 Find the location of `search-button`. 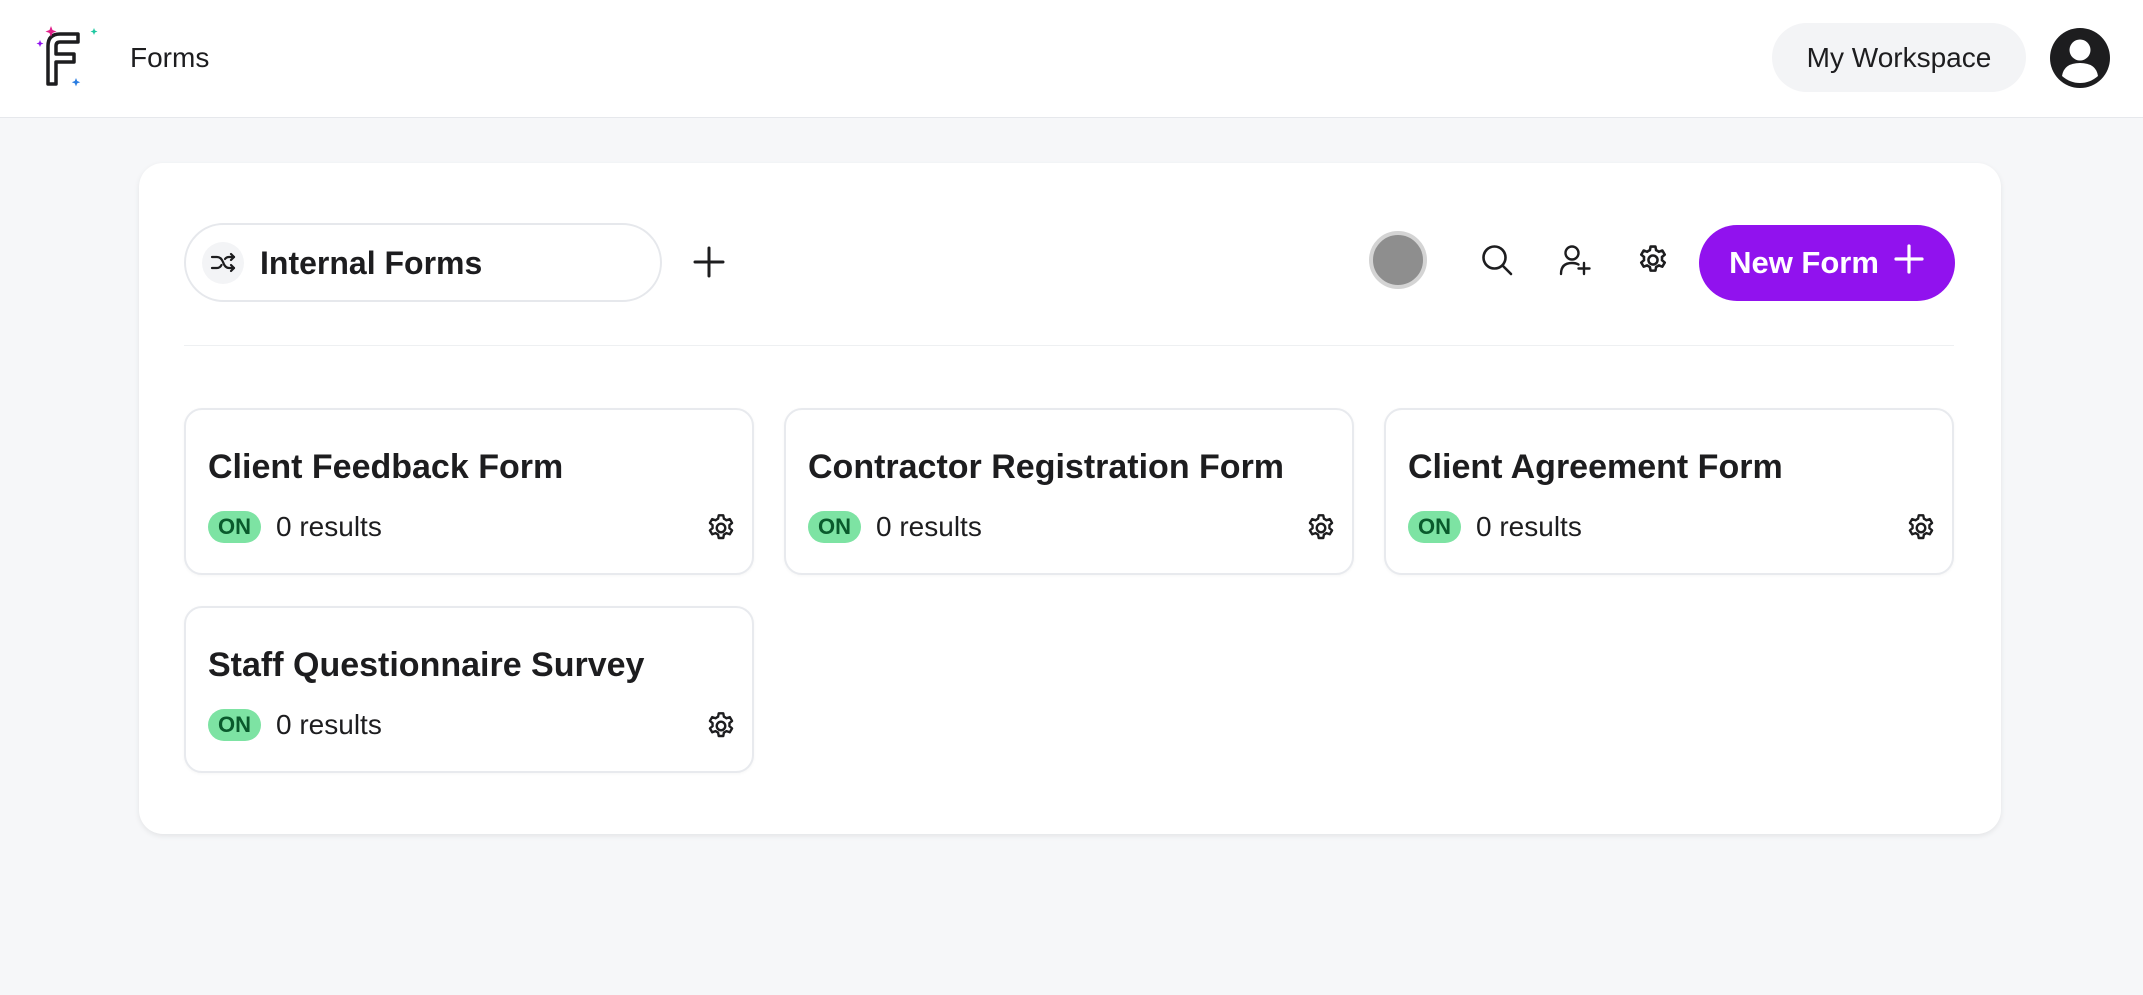

search-button is located at coordinates (1497, 261).